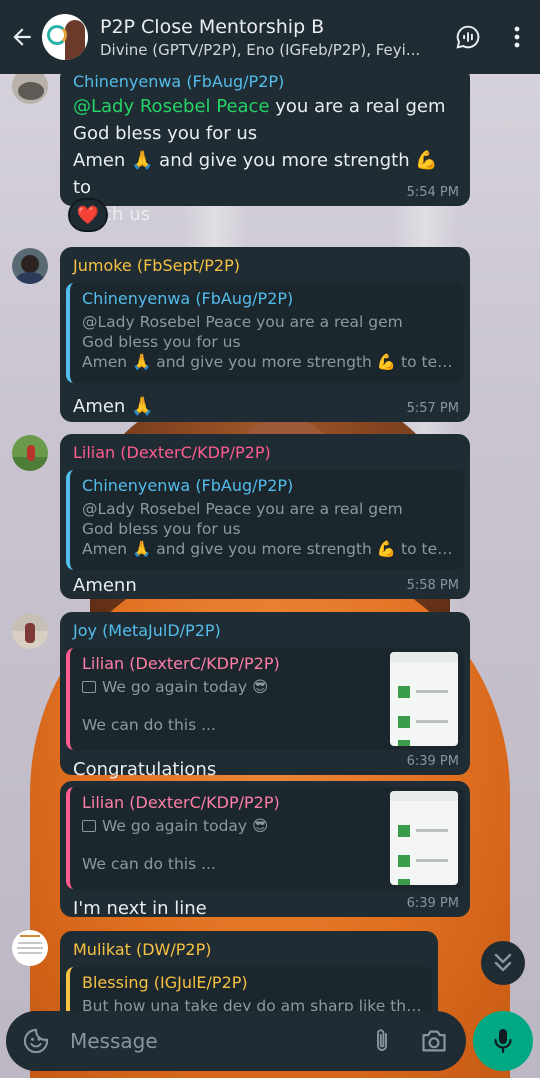  What do you see at coordinates (432, 585) in the screenshot?
I see `message-time: 5:58 PM` at bounding box center [432, 585].